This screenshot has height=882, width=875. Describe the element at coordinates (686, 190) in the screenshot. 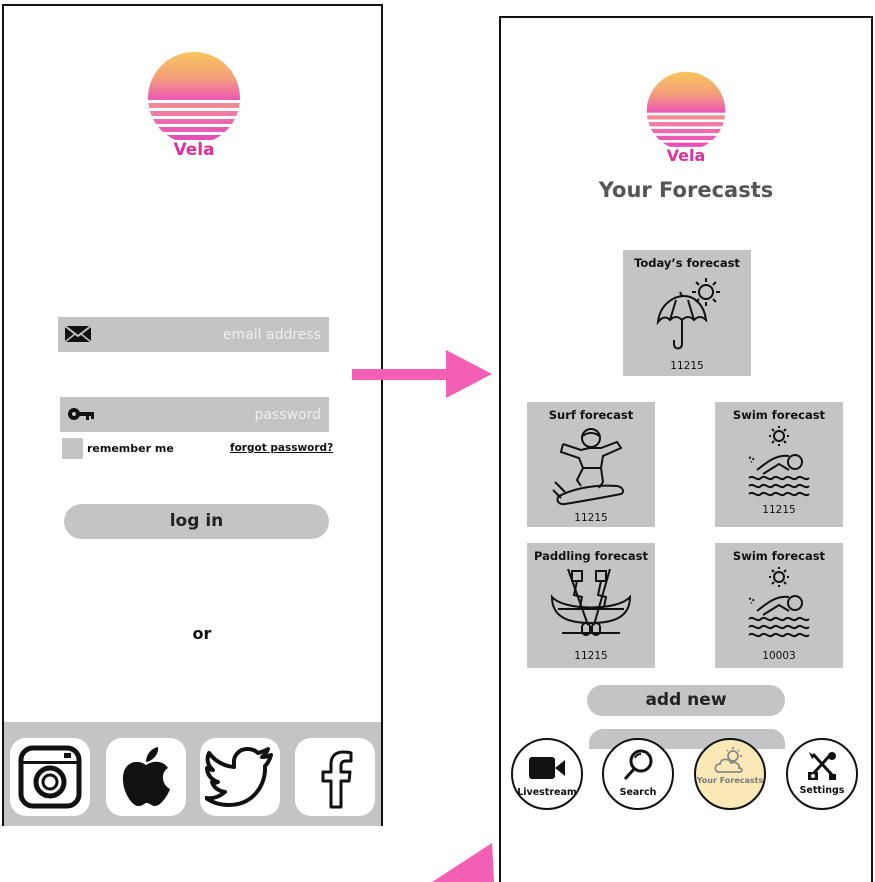

I see `page-title: Your Forecasts` at that location.